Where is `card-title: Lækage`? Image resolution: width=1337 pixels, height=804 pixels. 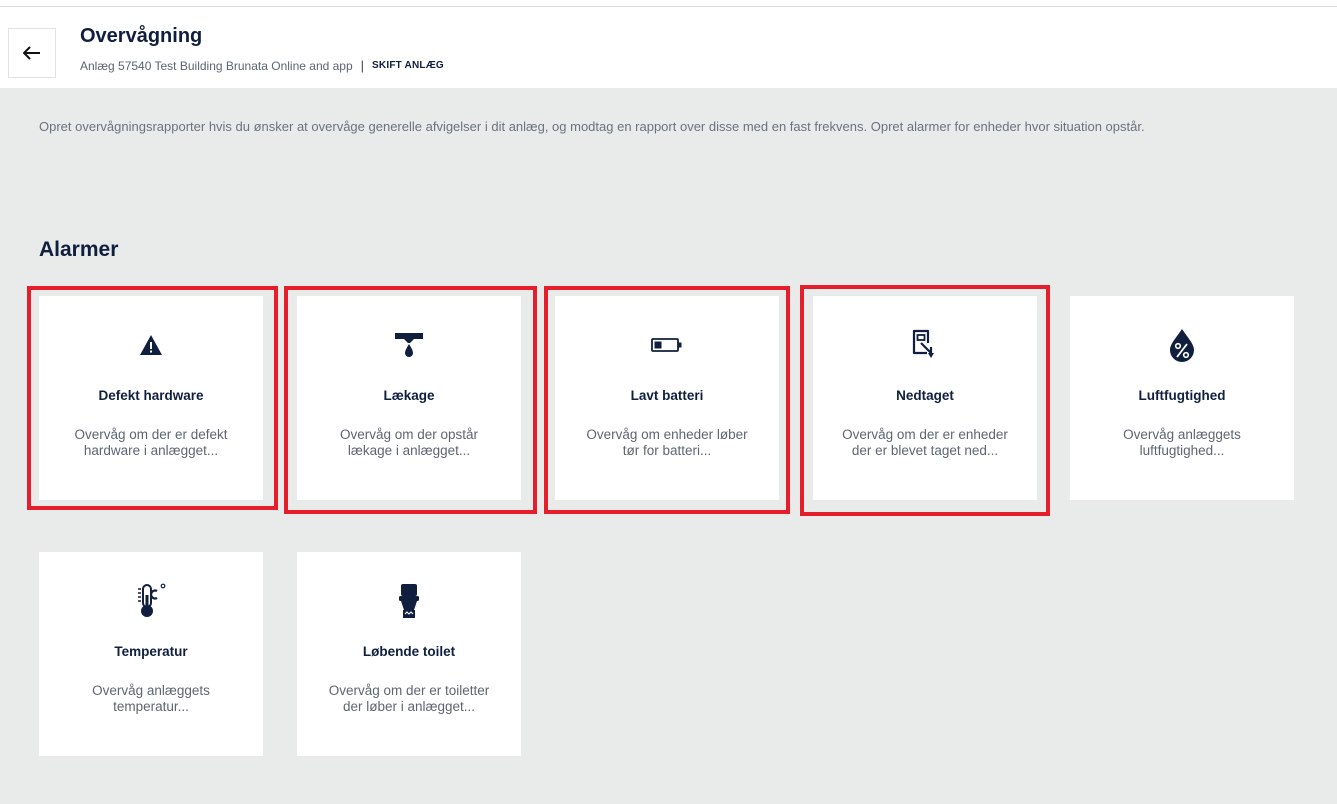 card-title: Lækage is located at coordinates (409, 395).